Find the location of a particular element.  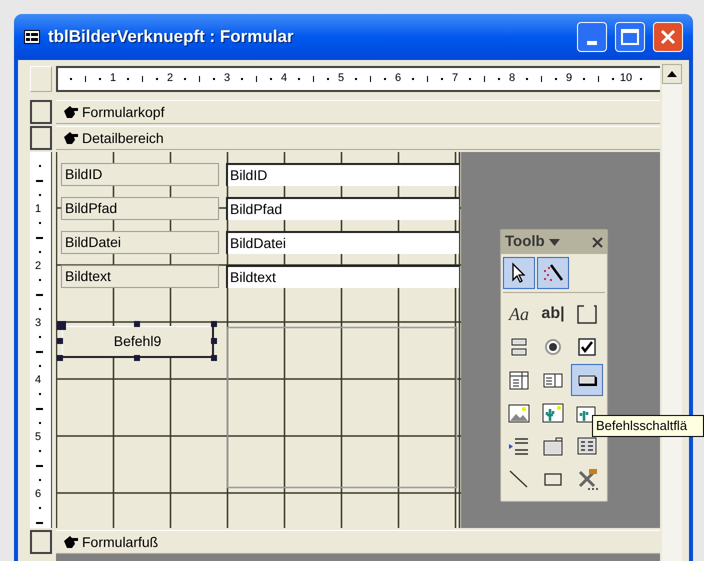

field-label: Bildtext is located at coordinates (140, 276).